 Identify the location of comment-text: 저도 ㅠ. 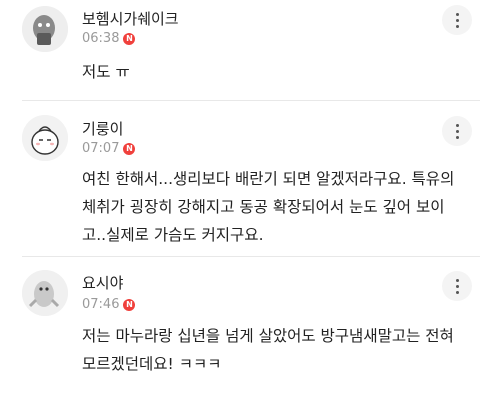
(106, 72).